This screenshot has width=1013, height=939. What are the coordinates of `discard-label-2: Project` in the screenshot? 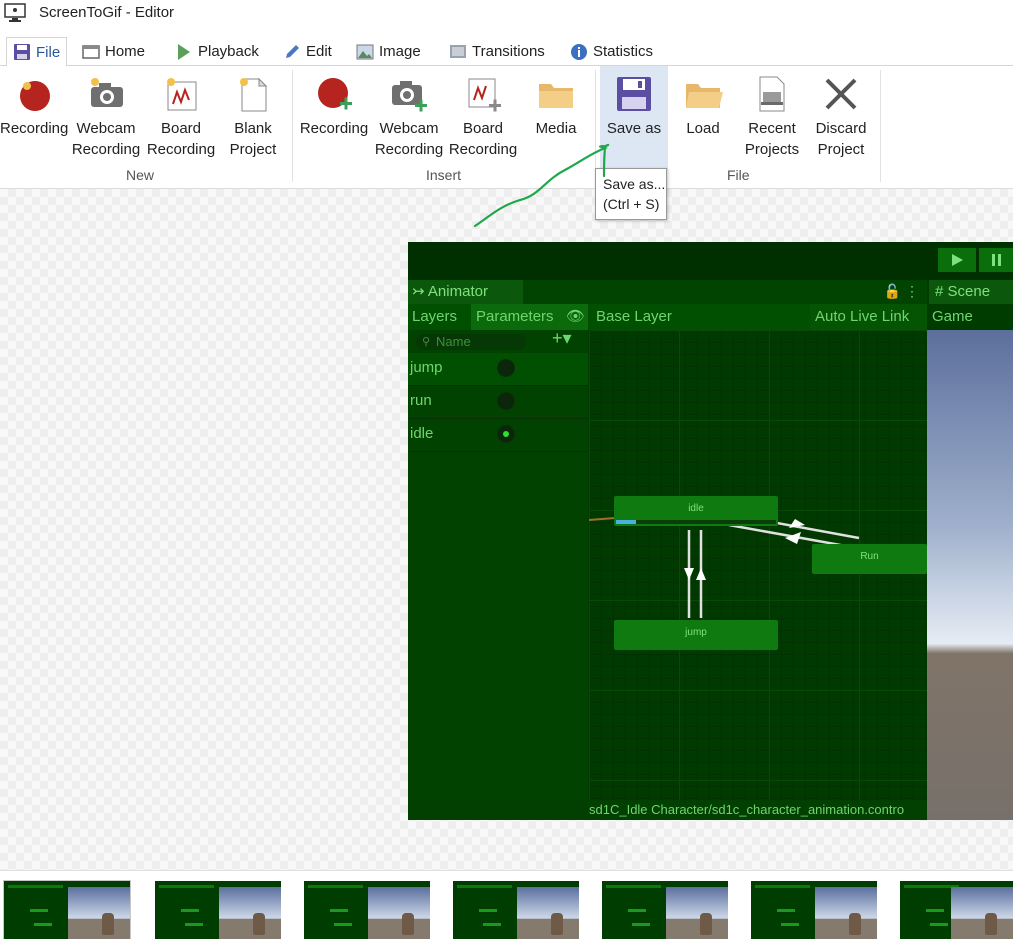 It's located at (841, 149).